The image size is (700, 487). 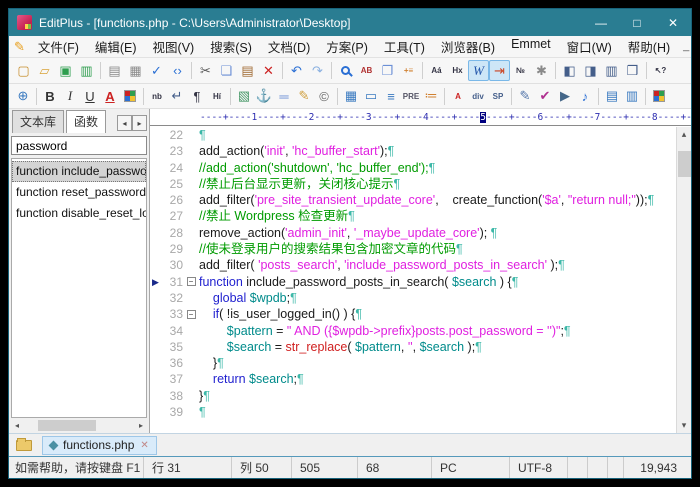 What do you see at coordinates (144, 445) in the screenshot?
I see `tab-close-icon: ✕` at bounding box center [144, 445].